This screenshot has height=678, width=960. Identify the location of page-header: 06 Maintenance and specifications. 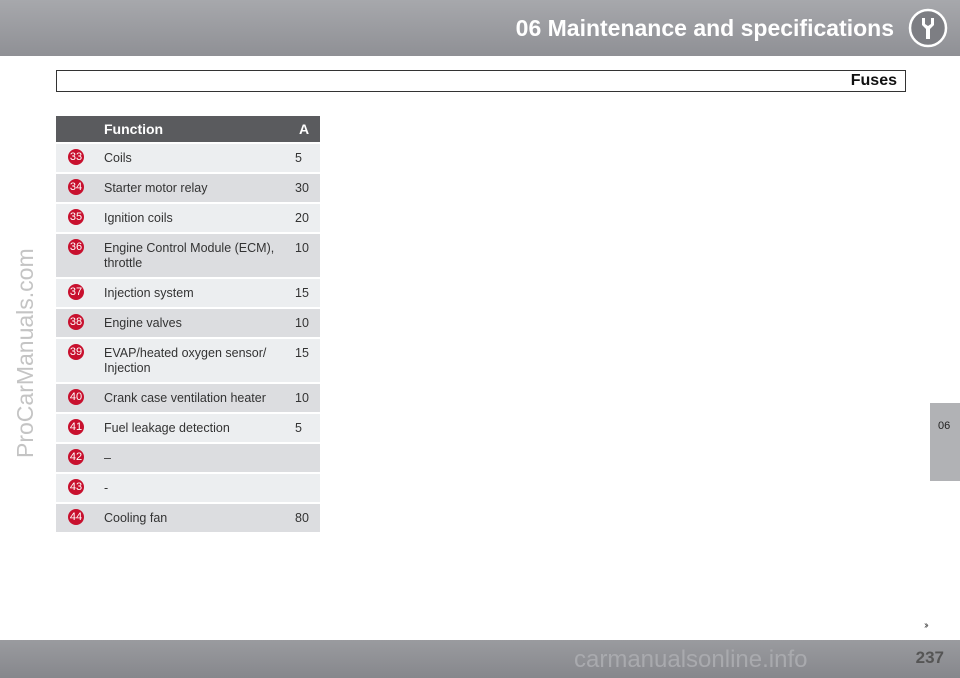
(480, 28).